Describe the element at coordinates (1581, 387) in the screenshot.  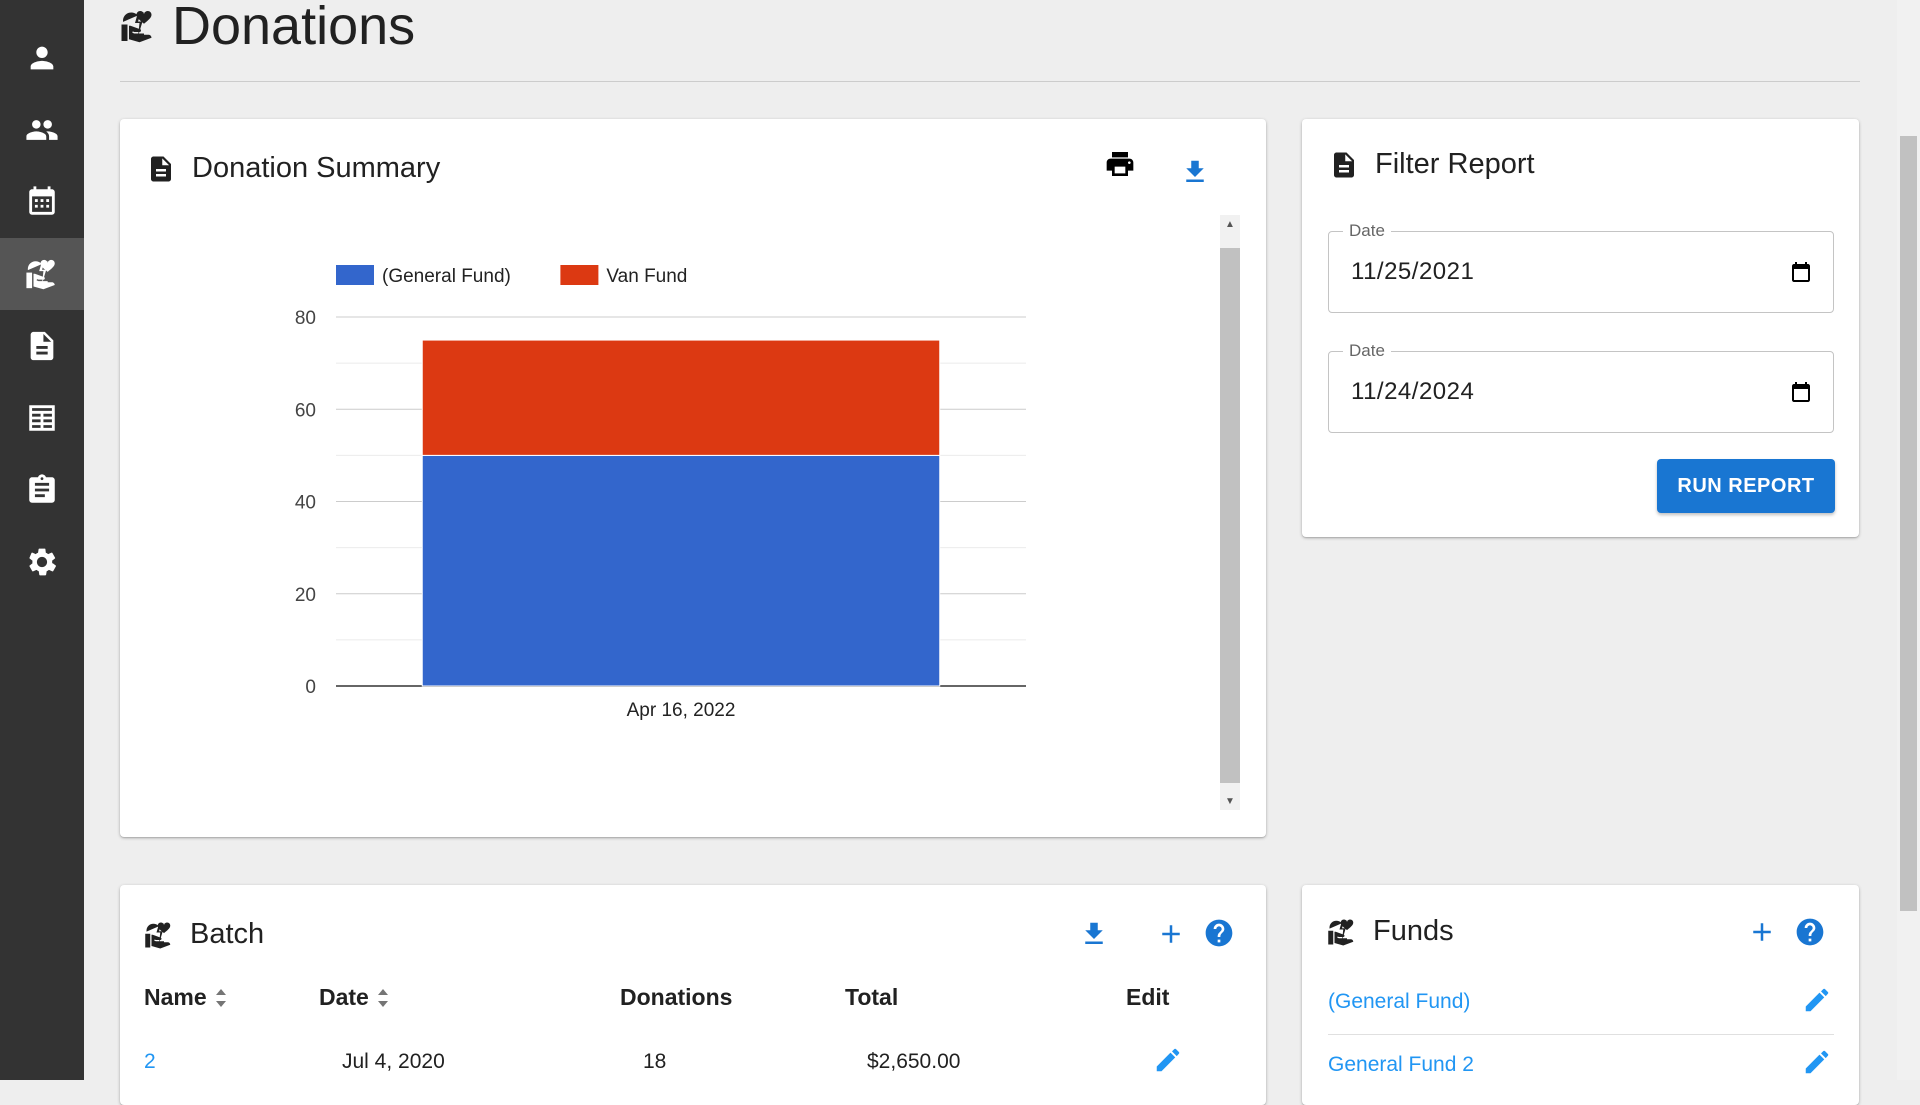
I see `end-date-field: Date 11/24/2024` at that location.